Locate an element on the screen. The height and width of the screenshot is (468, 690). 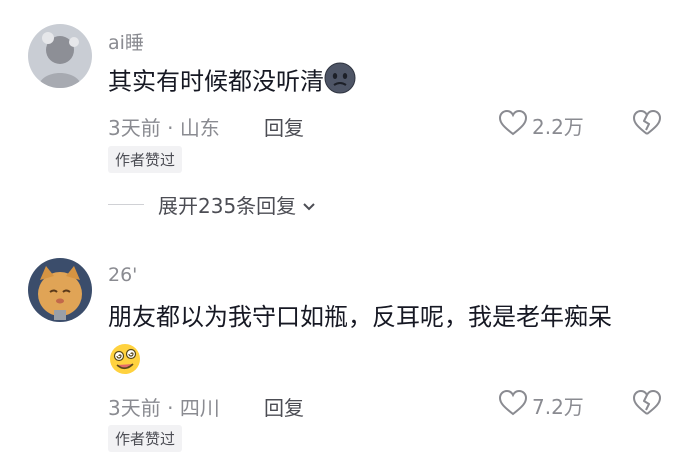
comment-meta: 3天前 · 四川 is located at coordinates (164, 406).